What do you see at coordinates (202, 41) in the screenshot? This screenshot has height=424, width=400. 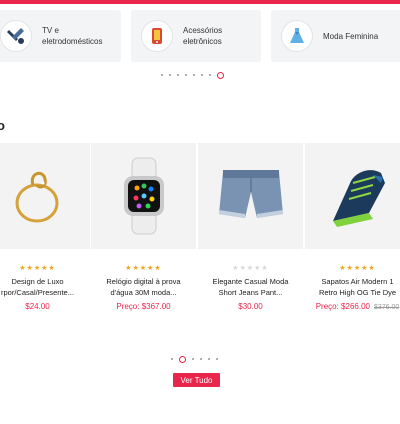 I see `category-label-line2: eletrônicos` at bounding box center [202, 41].